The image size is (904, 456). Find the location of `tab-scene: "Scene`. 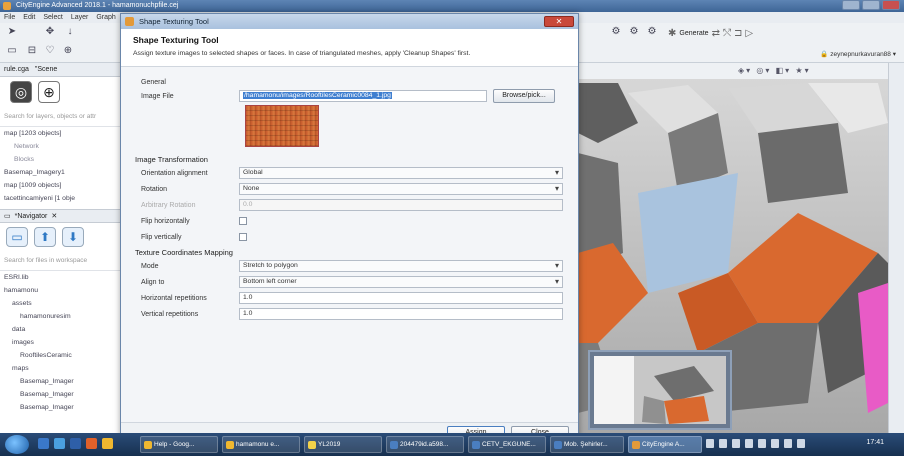

tab-scene: "Scene is located at coordinates (46, 69).